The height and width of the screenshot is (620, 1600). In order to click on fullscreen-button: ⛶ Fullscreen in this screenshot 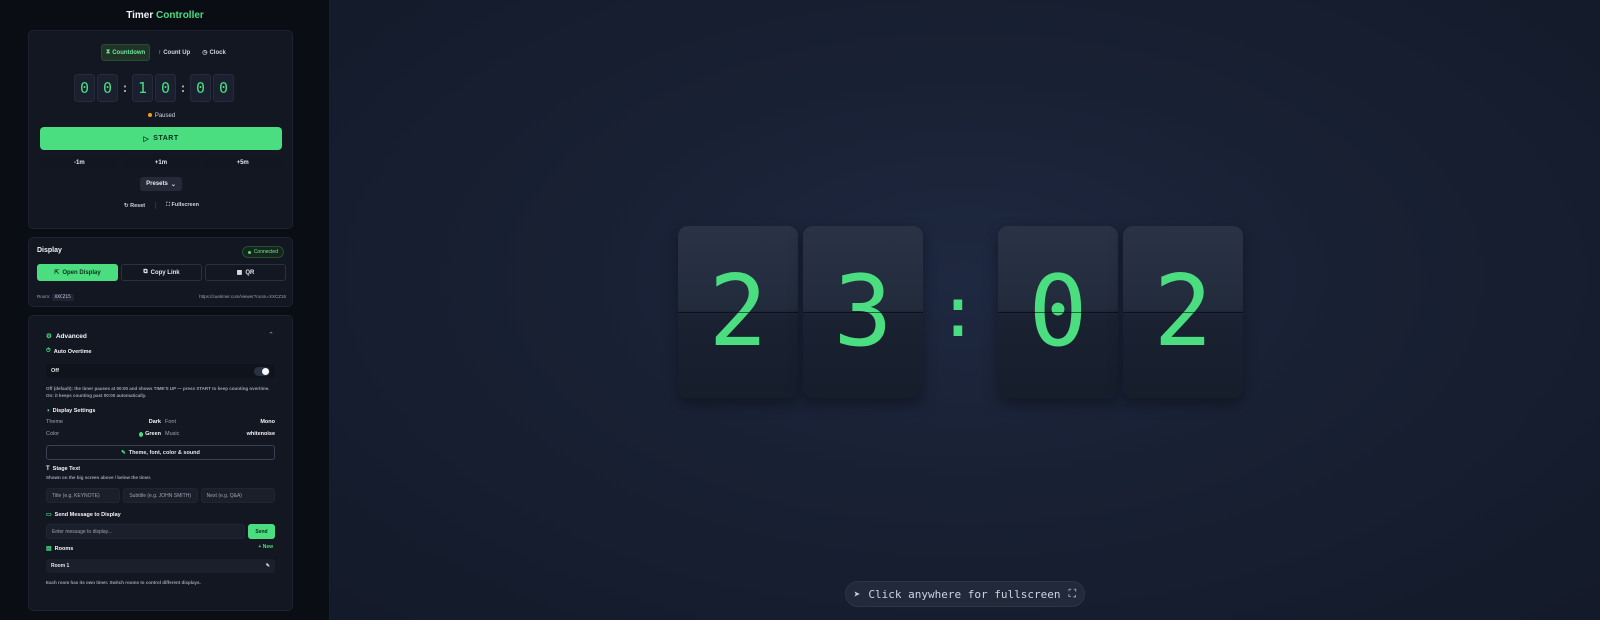, I will do `click(182, 205)`.